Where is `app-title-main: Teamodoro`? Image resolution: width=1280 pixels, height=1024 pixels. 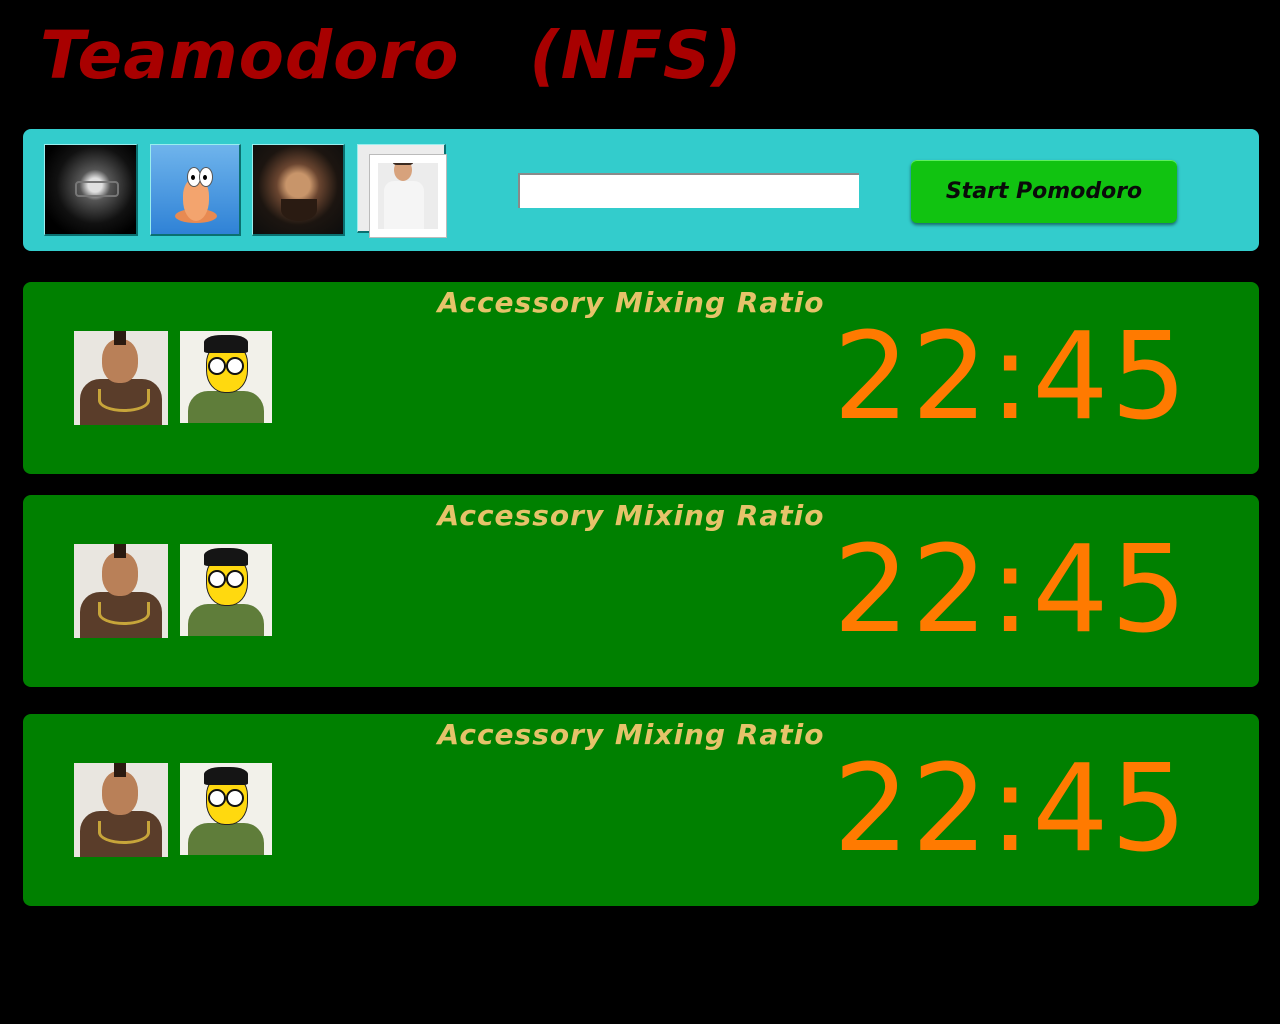 app-title-main: Teamodoro is located at coordinates (250, 55).